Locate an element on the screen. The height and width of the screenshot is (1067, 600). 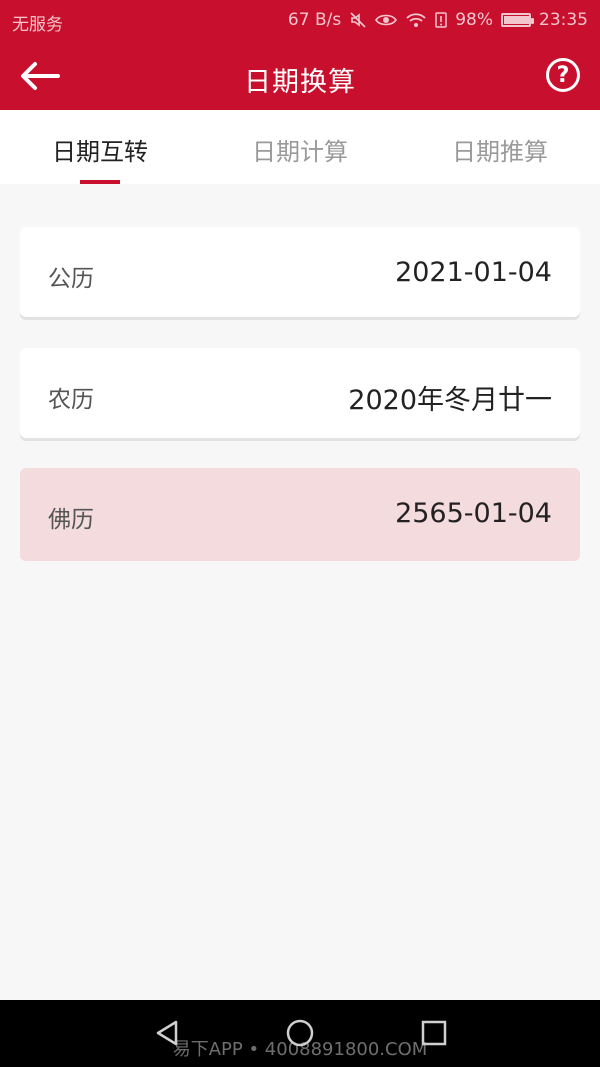
status-icons: 67 B/s 98% 23:35 is located at coordinates (438, 20).